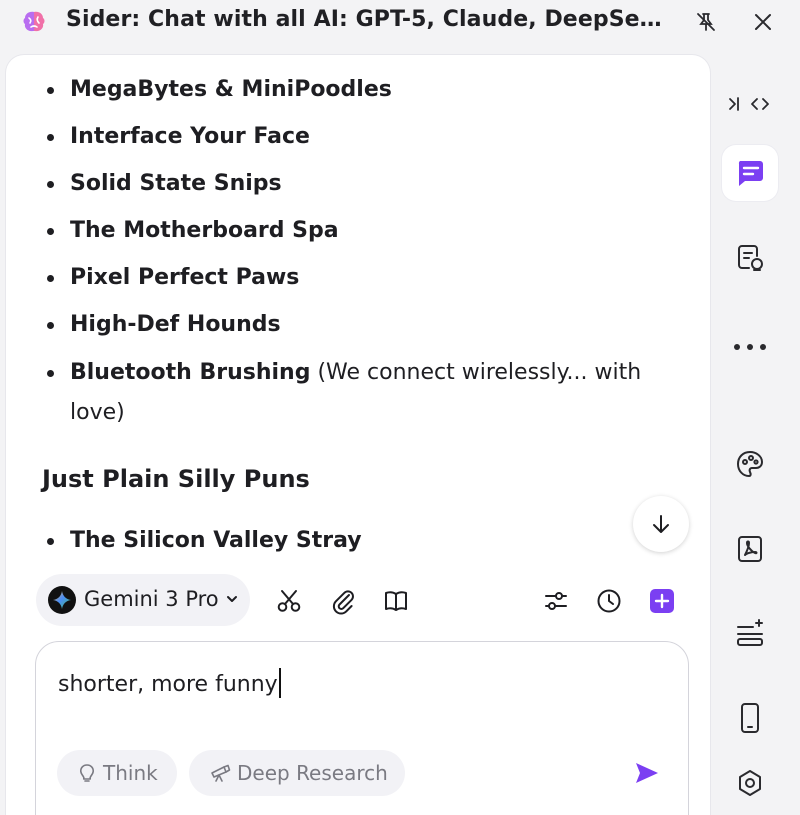 The height and width of the screenshot is (815, 800). I want to click on chevron-down-icon, so click(232, 599).